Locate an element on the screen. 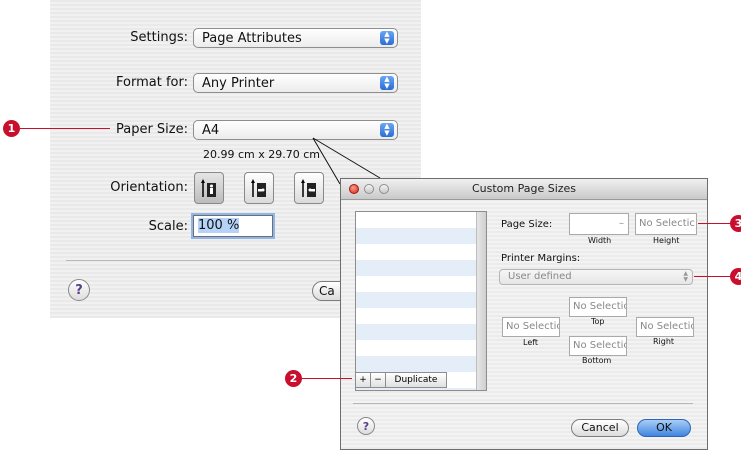 This screenshot has height=450, width=741. top-margin-label: Top is located at coordinates (598, 321).